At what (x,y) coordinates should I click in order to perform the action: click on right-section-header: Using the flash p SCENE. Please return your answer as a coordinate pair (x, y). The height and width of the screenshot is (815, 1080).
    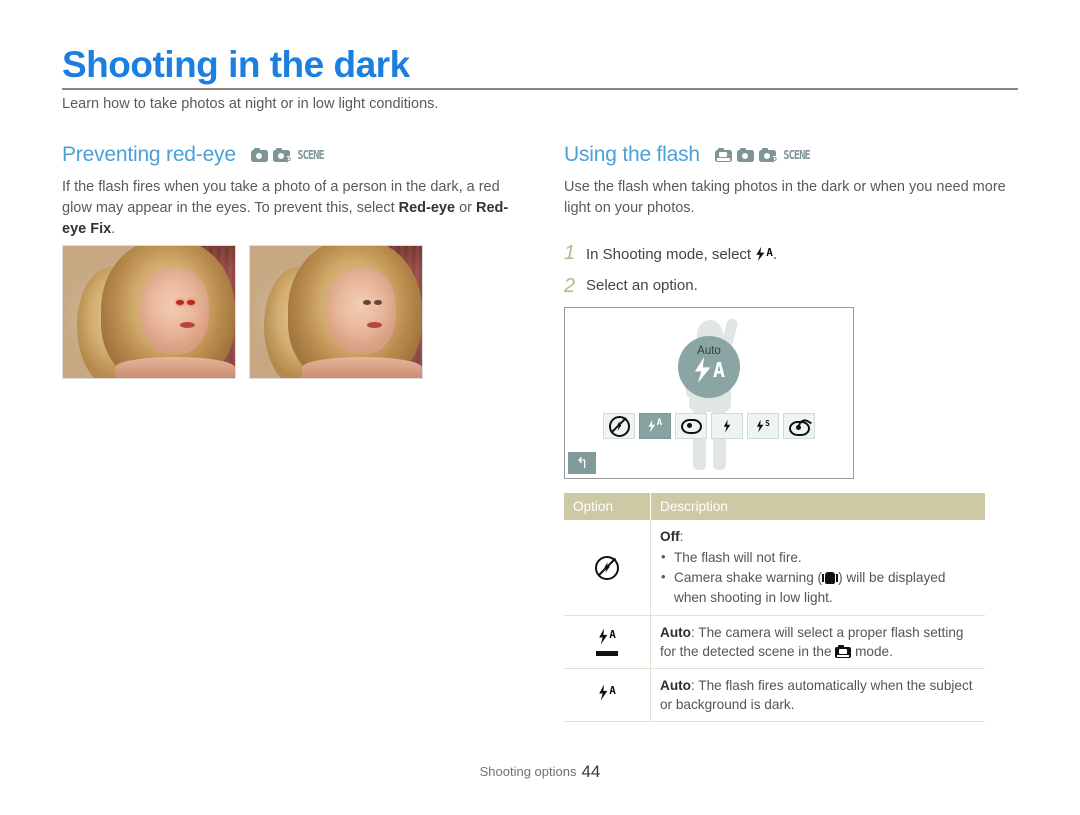
    Looking at the image, I should click on (791, 155).